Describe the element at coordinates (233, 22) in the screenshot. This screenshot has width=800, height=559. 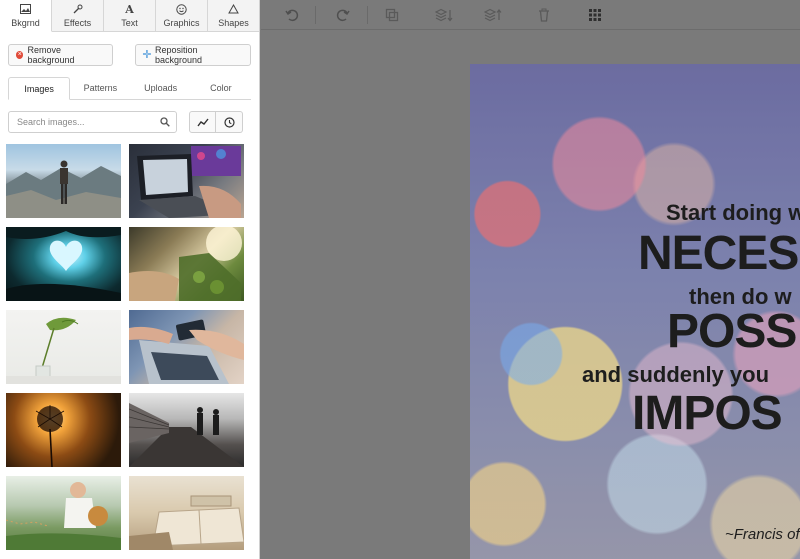
I see `tab-label: Shapes` at that location.